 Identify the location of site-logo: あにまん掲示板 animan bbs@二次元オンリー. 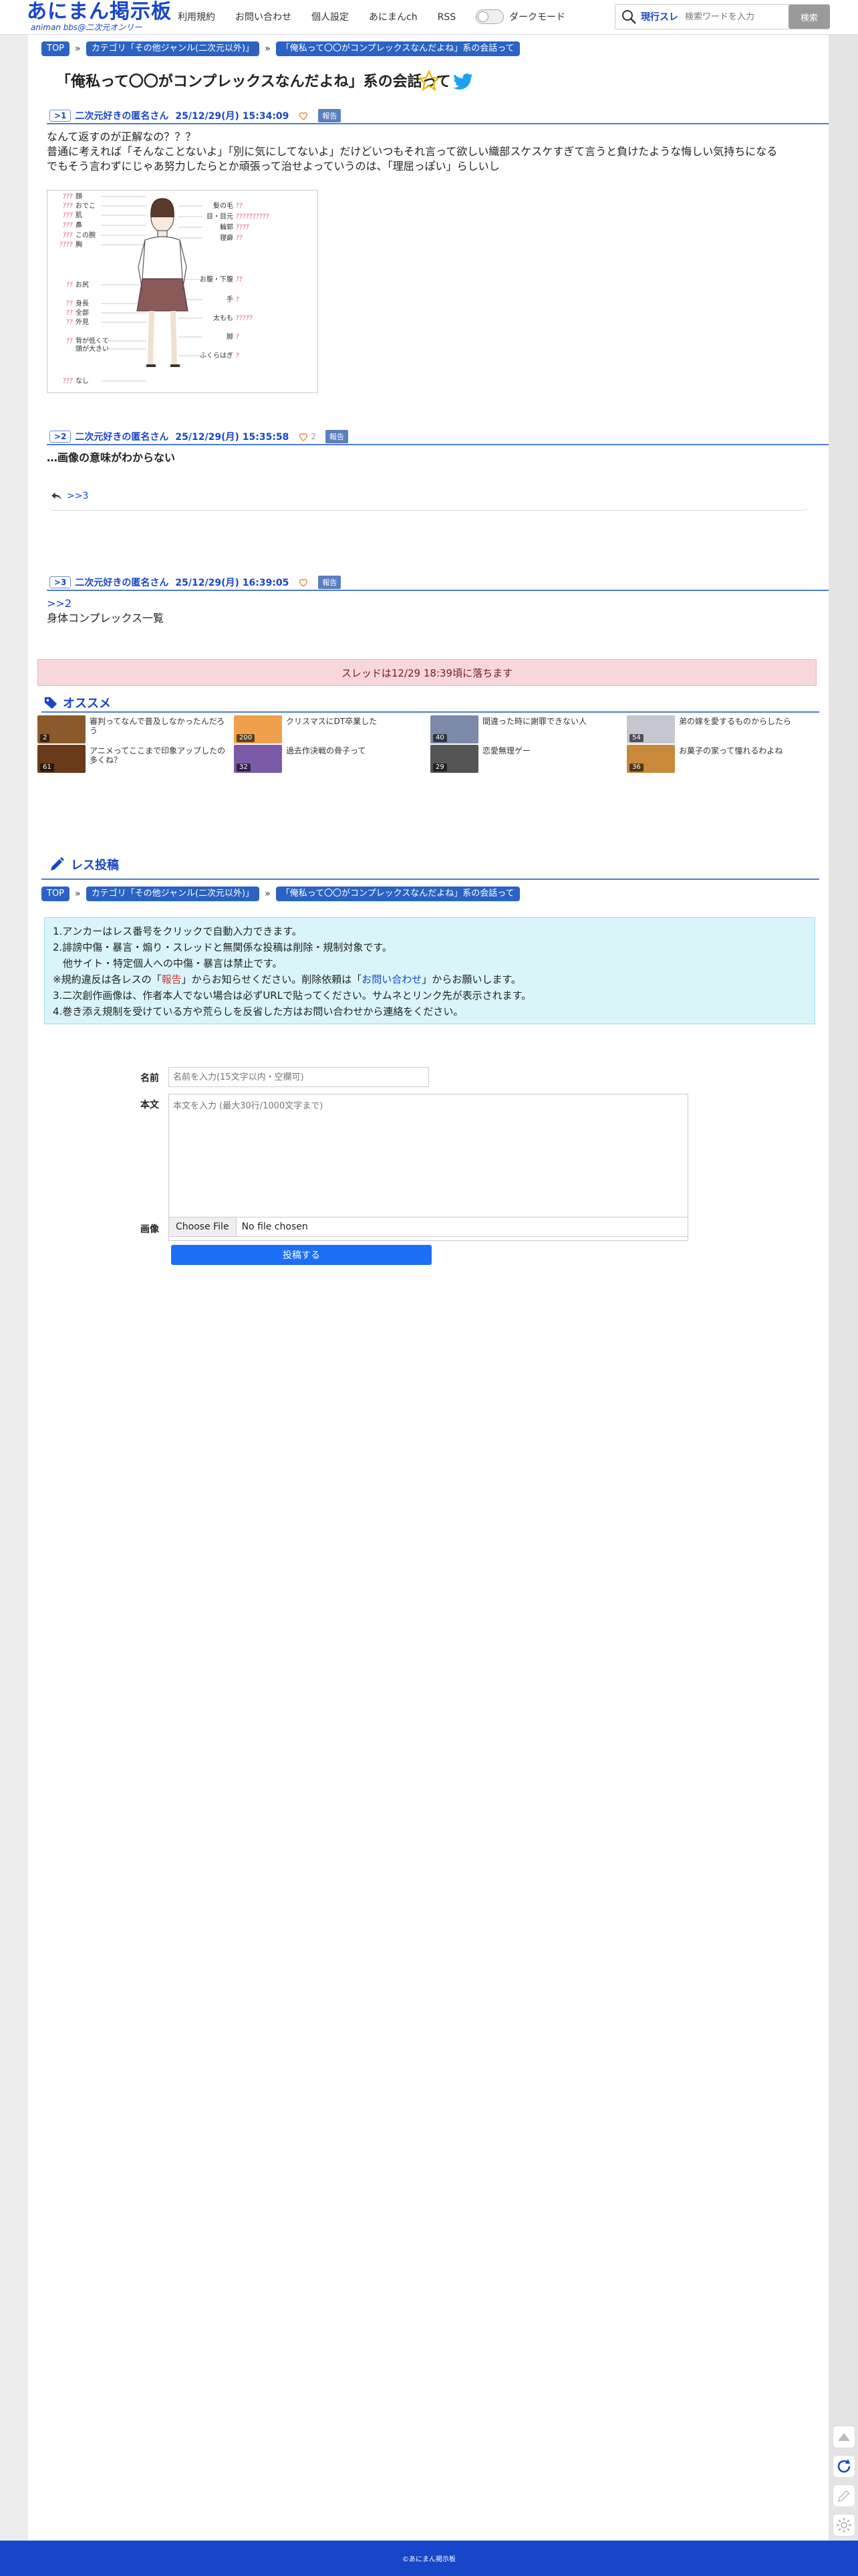
(99, 17).